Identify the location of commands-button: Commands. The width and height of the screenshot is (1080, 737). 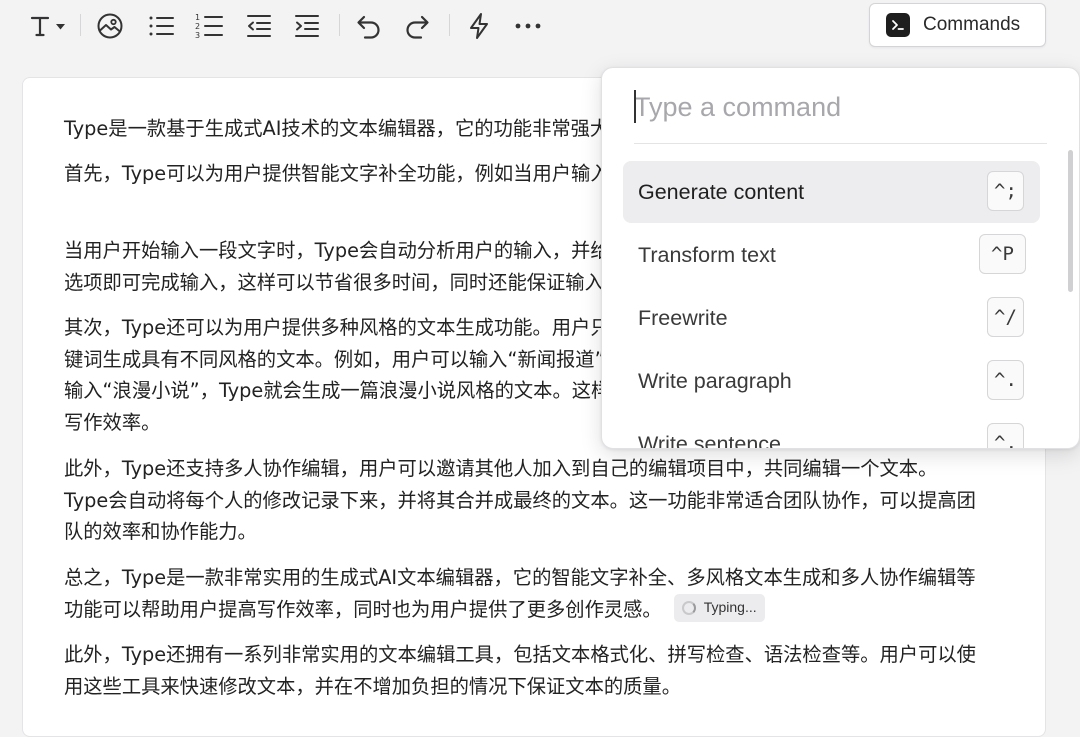
(957, 25).